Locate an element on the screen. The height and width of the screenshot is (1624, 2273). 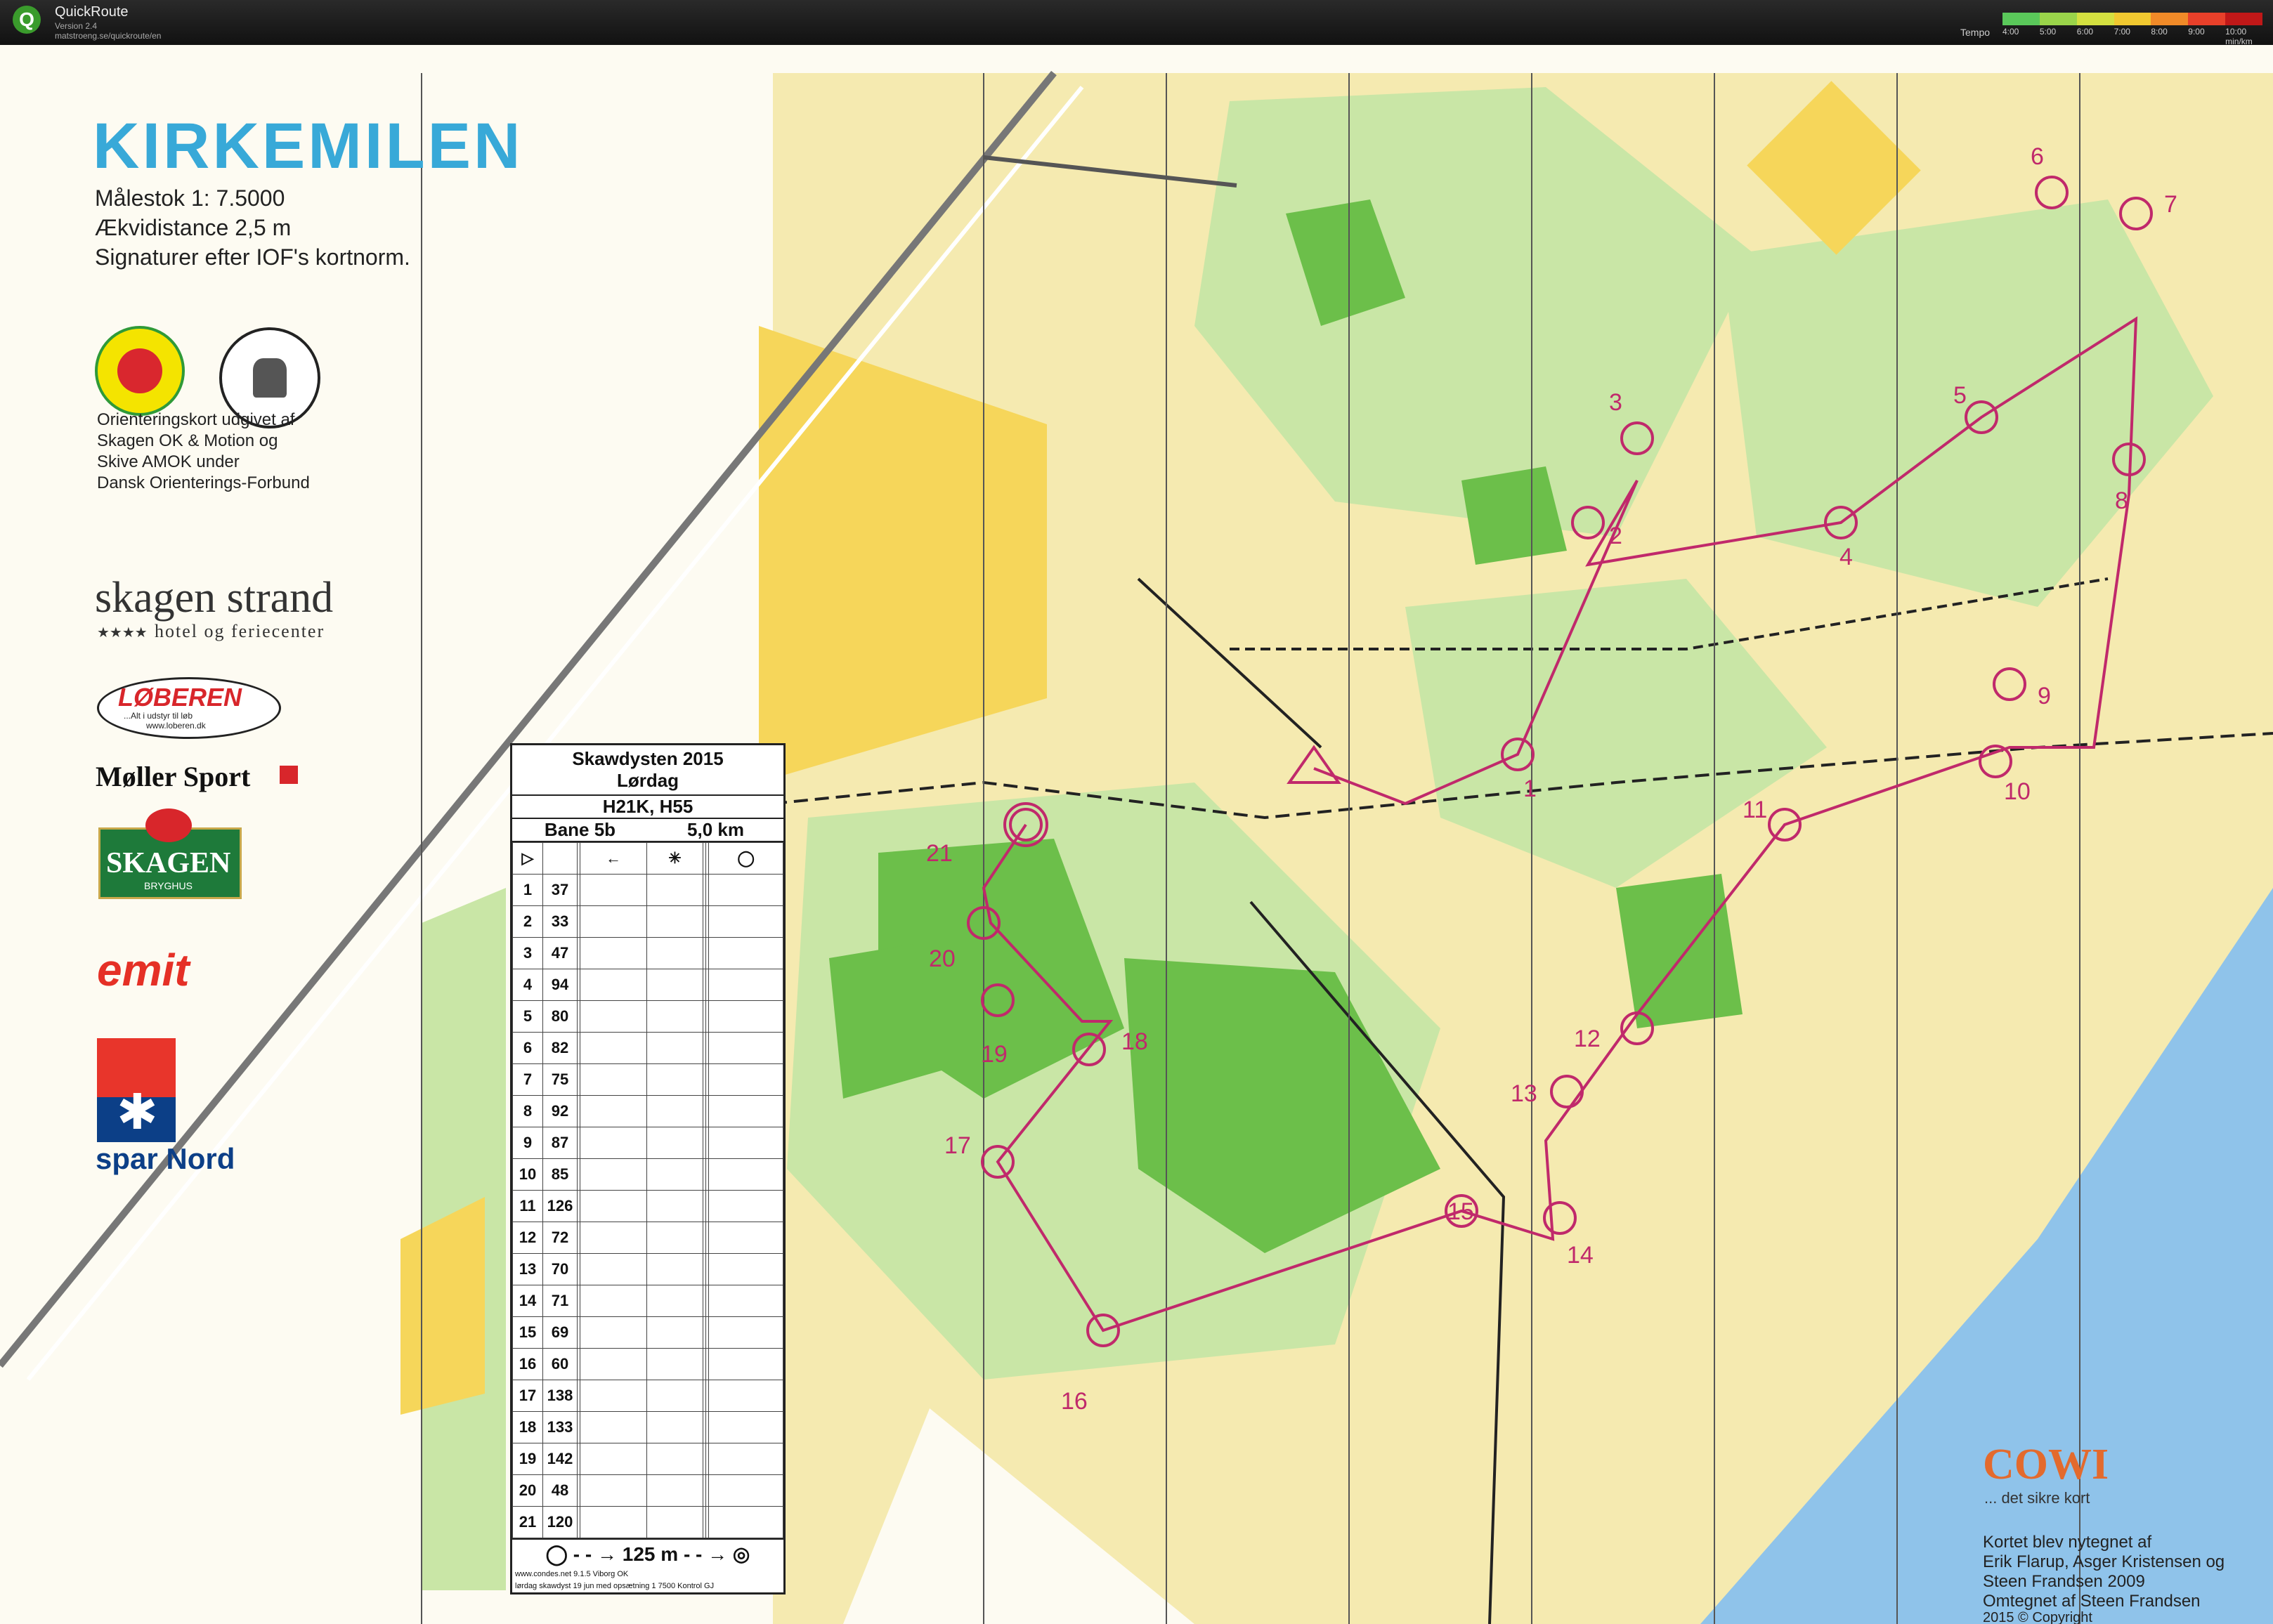
emit-logo: emit is located at coordinates (143, 970).